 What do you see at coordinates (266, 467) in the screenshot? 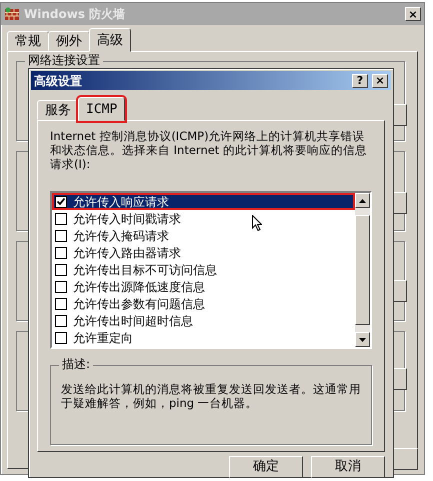
I see `dialog-button: 确定` at bounding box center [266, 467].